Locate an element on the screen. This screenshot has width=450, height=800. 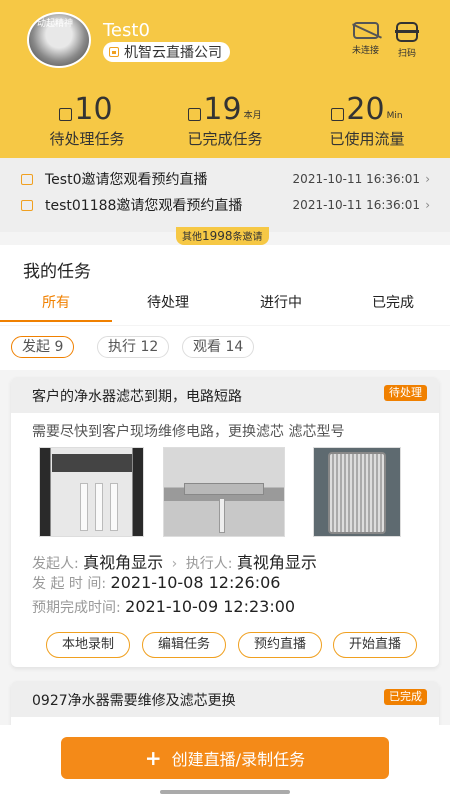
start-time-label: 发 起 时 间: is located at coordinates (69, 584).